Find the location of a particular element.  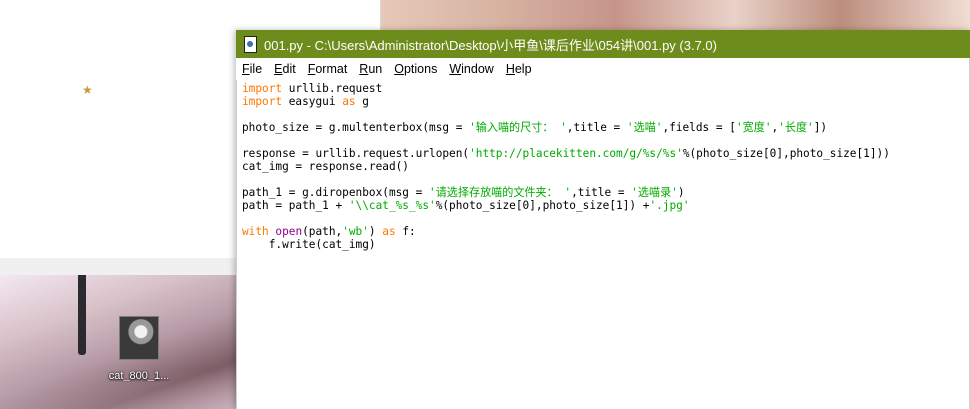

background-window-status-bar is located at coordinates (118, 267).